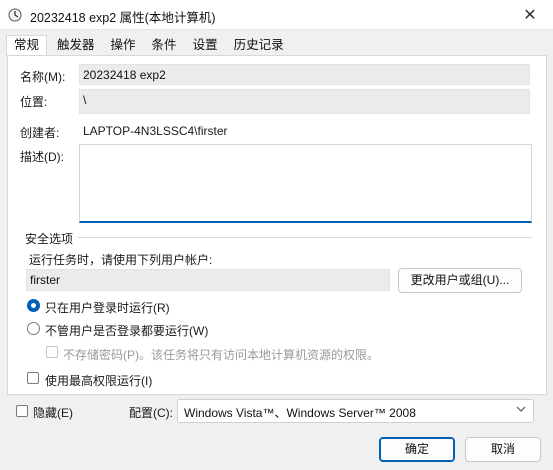 The image size is (553, 470). I want to click on config-select: Windows Vista™、Windows Server™ 2008, so click(355, 411).